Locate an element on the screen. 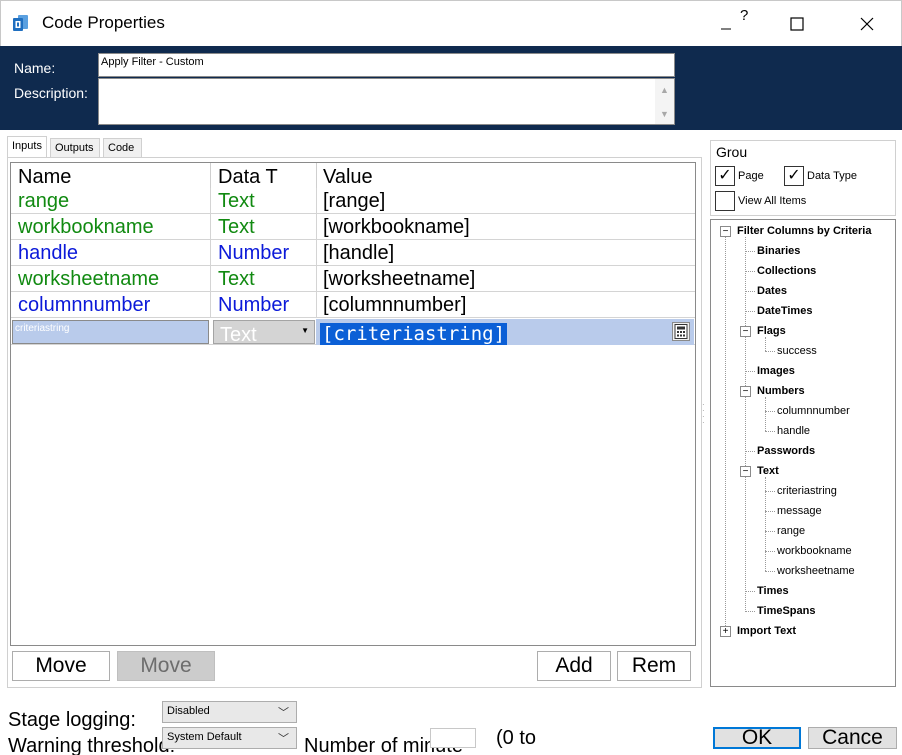 This screenshot has width=902, height=755. minimize-button is located at coordinates (726, 24).